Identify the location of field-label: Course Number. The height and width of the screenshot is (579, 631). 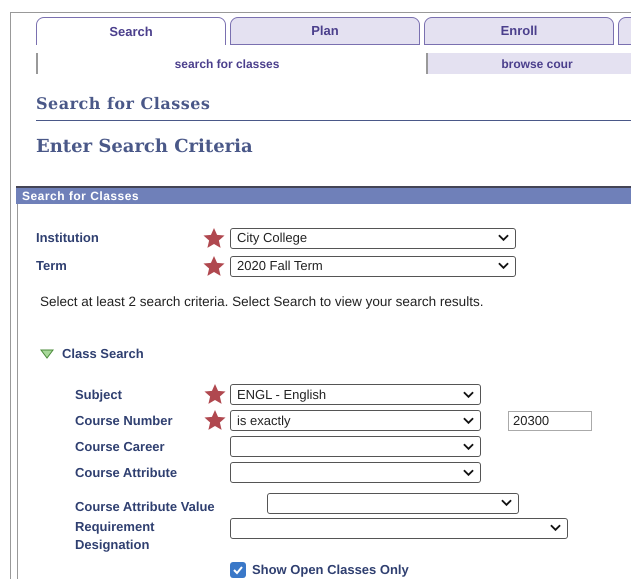
(124, 421).